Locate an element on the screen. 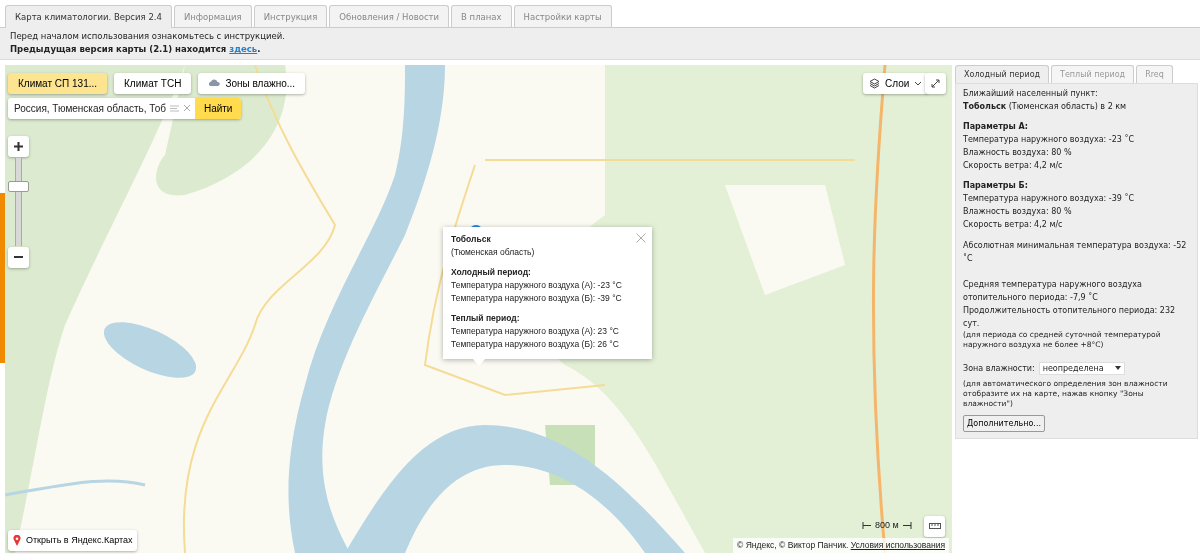  chevron-icon is located at coordinates (918, 83).